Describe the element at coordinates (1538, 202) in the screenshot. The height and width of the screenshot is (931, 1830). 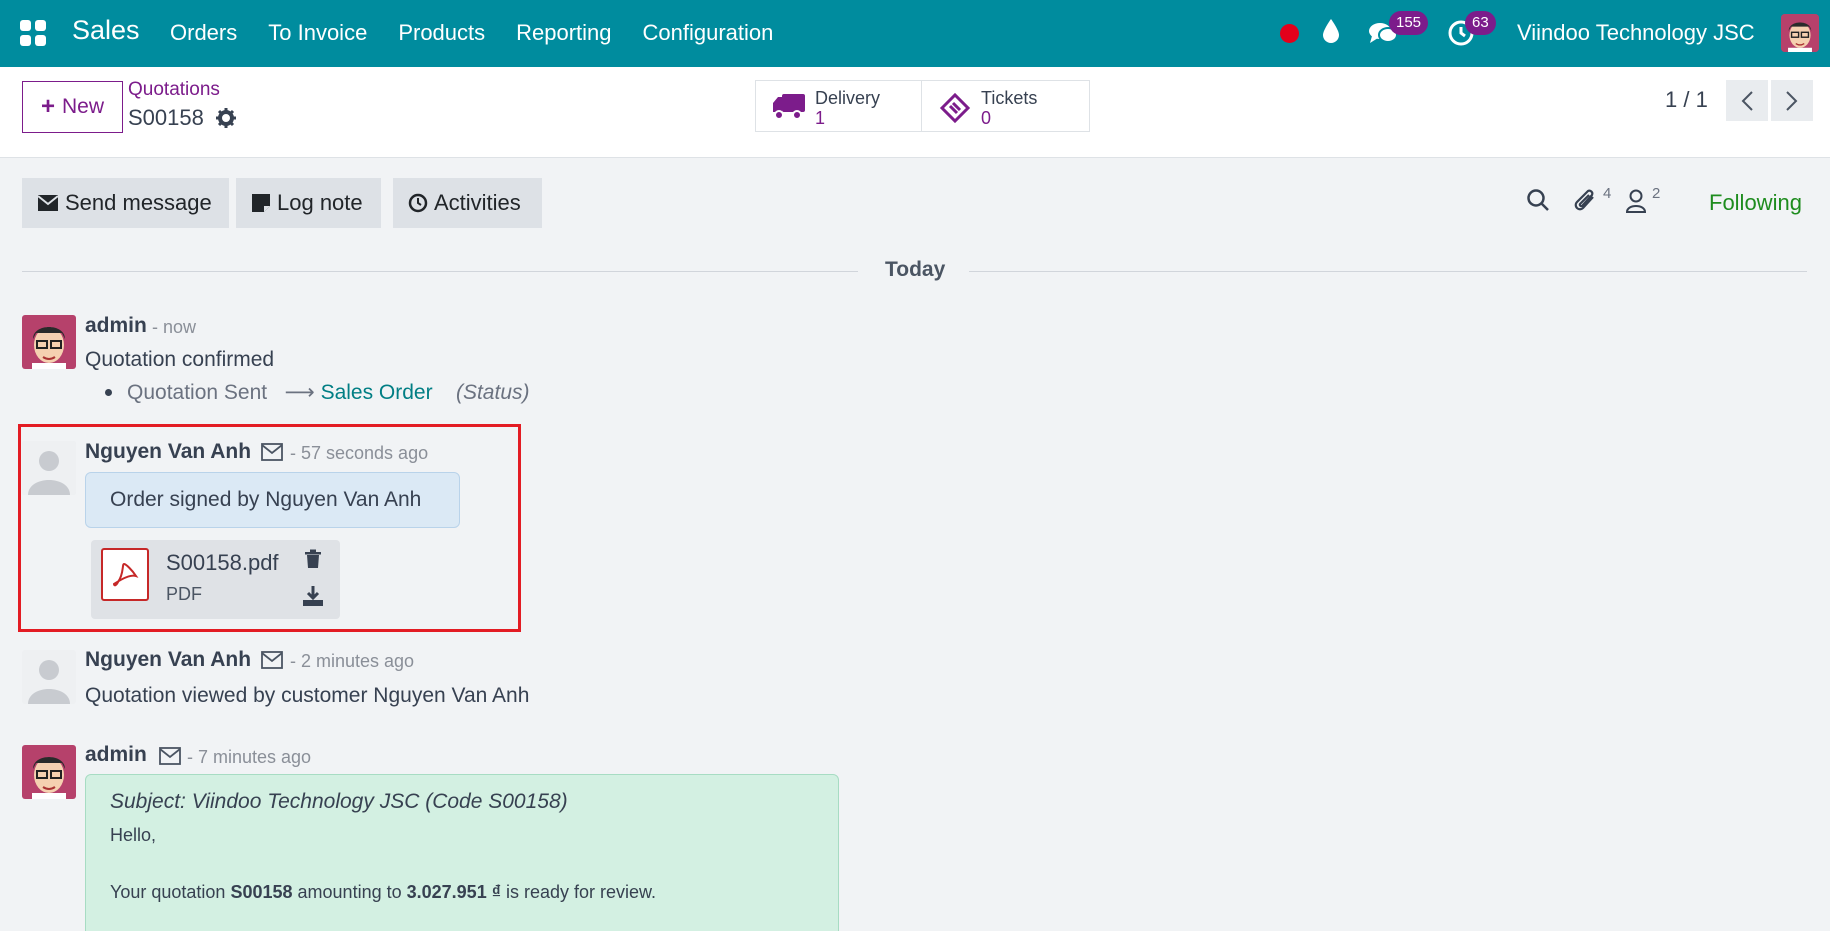
I see `search-messages-icon` at that location.